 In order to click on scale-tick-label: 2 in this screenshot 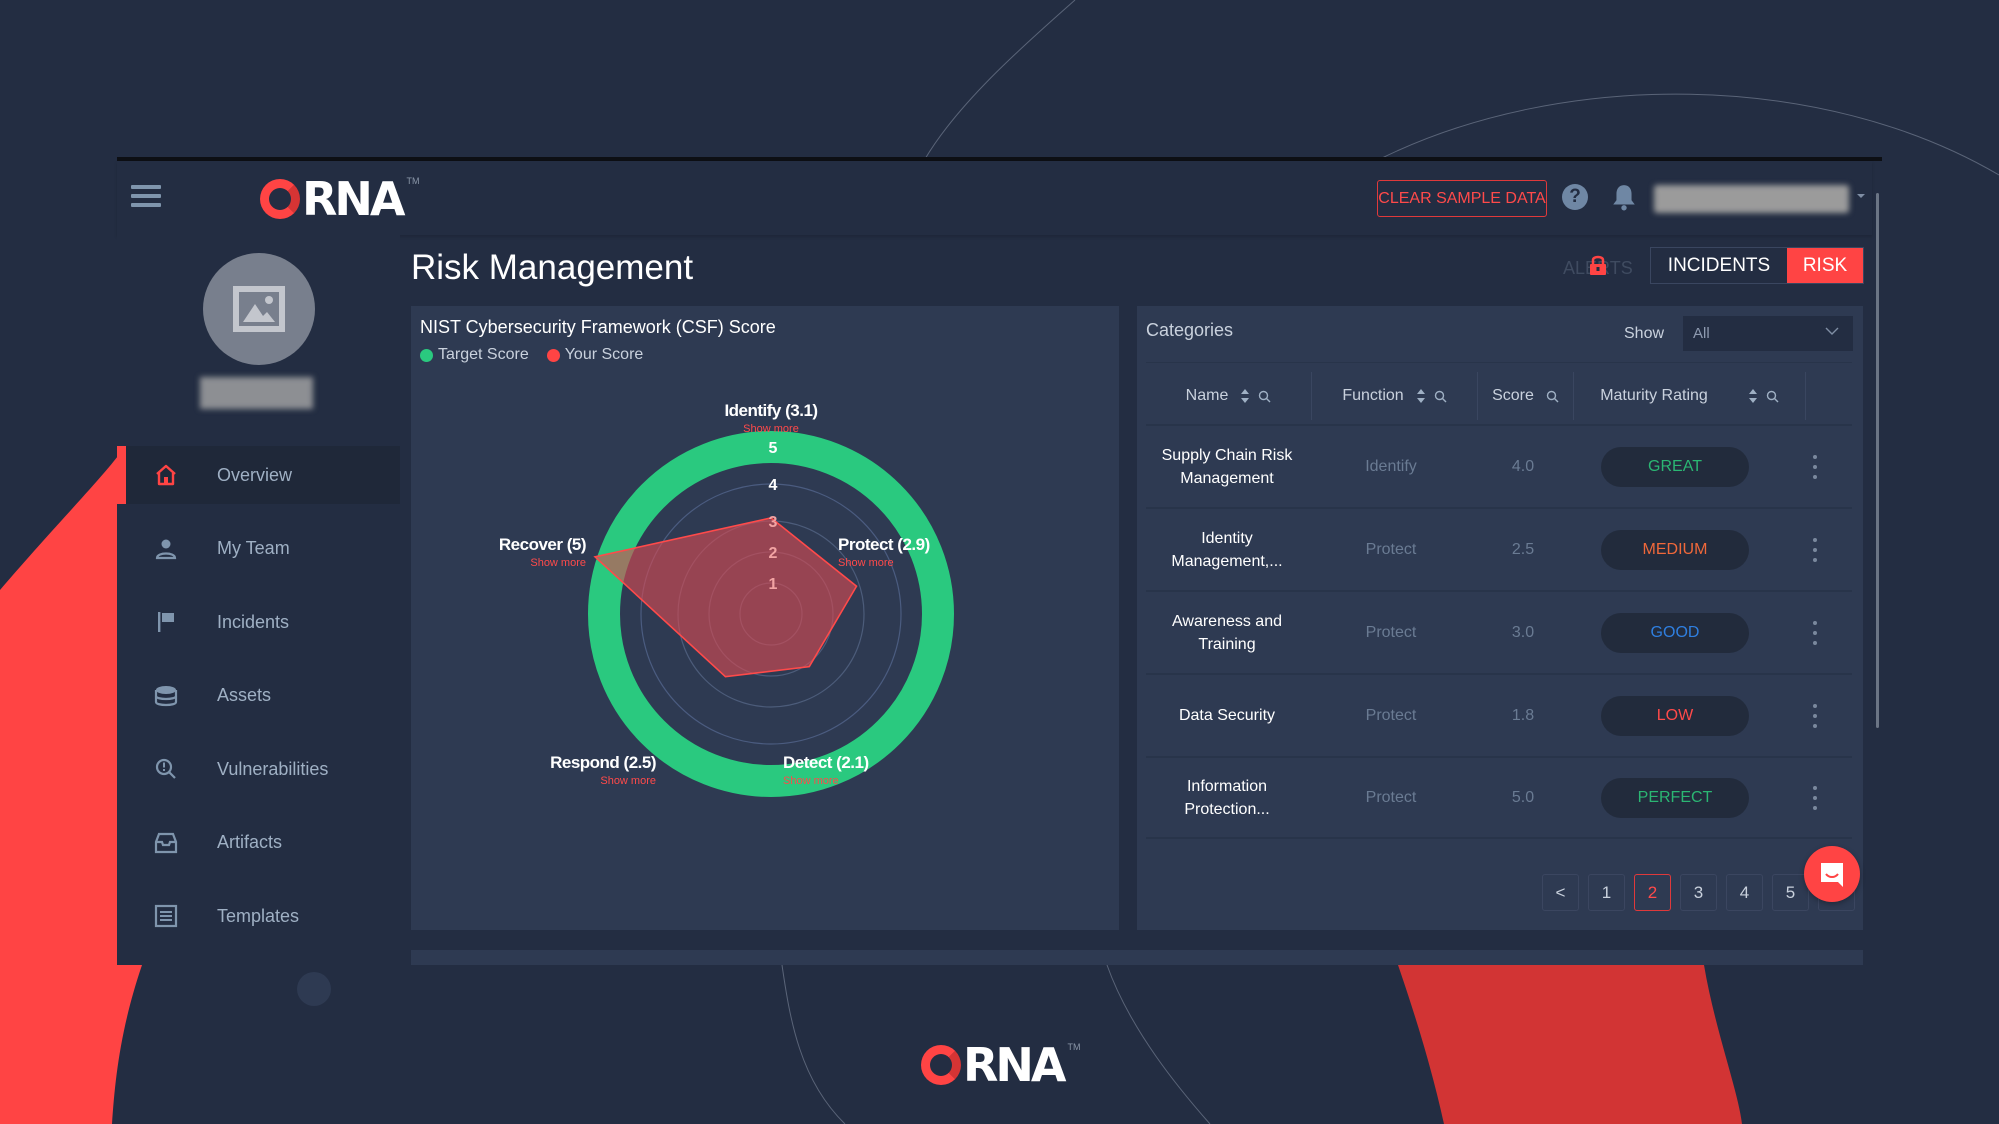, I will do `click(773, 553)`.